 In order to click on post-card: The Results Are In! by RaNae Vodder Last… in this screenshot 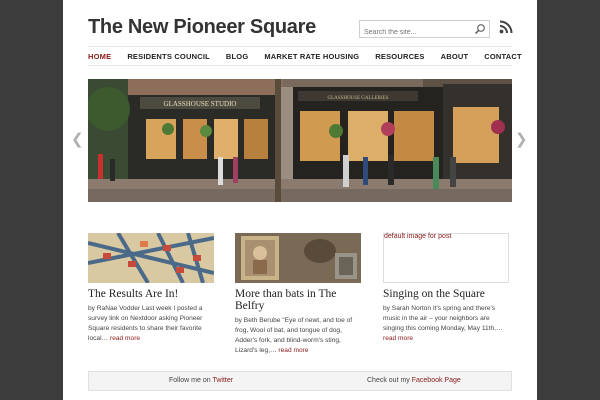, I will do `click(152, 288)`.